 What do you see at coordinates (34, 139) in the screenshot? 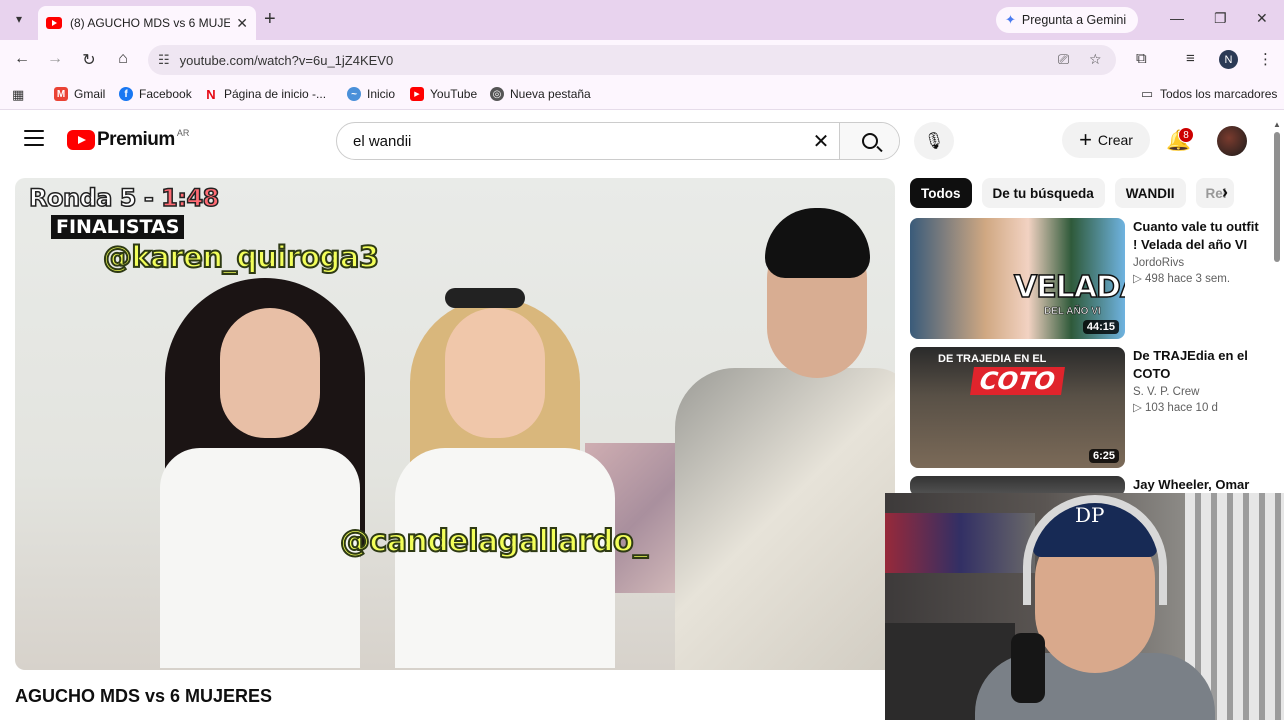
I see `guide-menu-icon` at bounding box center [34, 139].